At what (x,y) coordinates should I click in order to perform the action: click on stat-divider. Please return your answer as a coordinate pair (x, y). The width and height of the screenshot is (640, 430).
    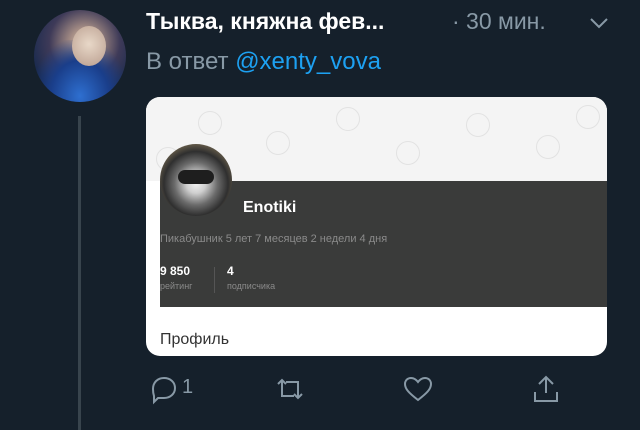
    Looking at the image, I should click on (214, 280).